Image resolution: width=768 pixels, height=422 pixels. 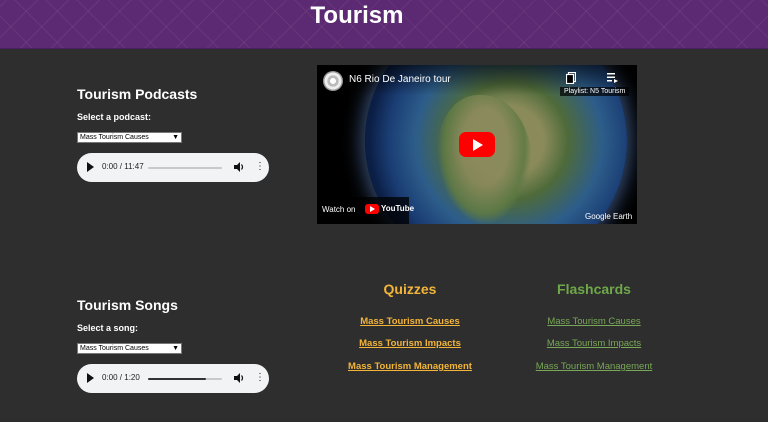 What do you see at coordinates (177, 379) in the screenshot?
I see `song-seek-fill` at bounding box center [177, 379].